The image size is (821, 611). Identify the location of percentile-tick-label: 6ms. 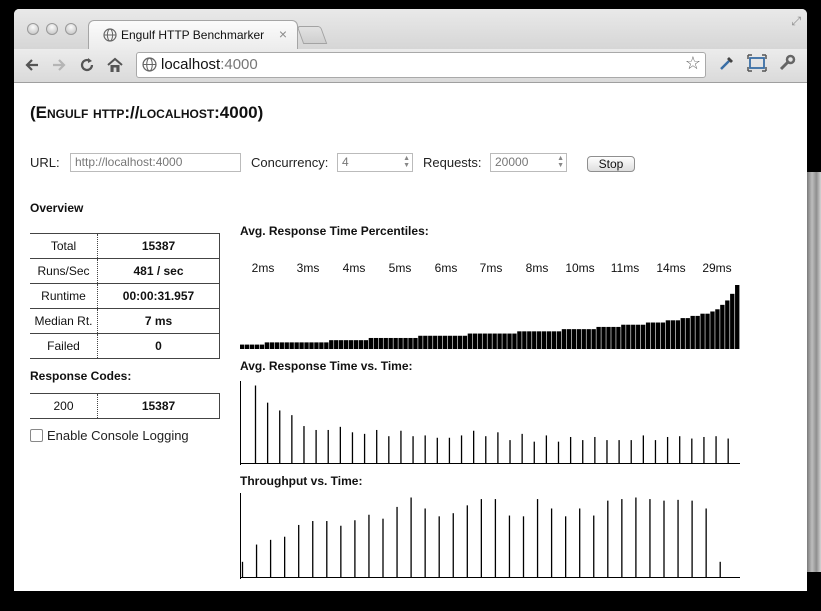
(446, 268).